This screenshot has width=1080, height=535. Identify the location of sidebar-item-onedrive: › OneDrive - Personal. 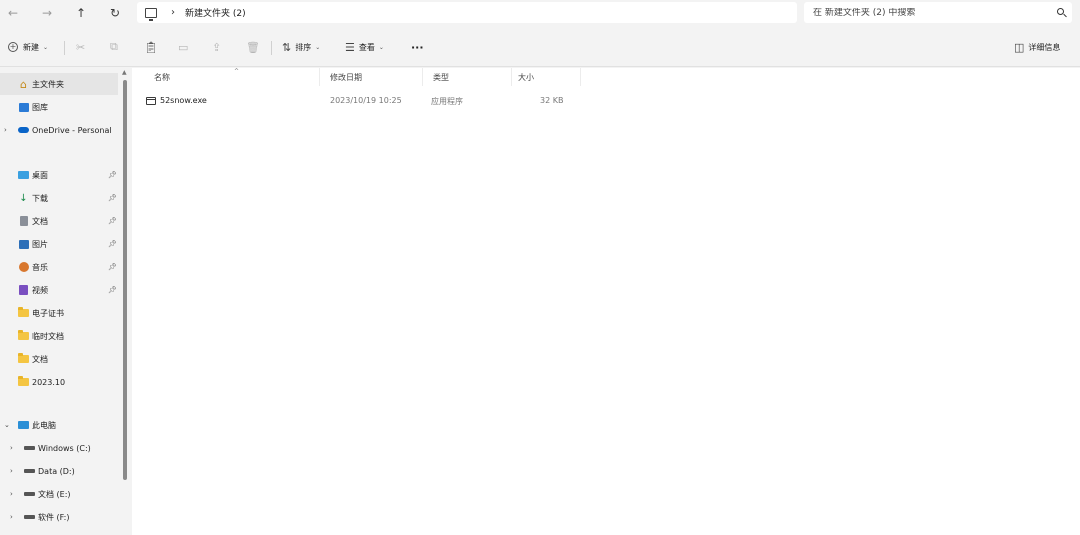
(59, 130).